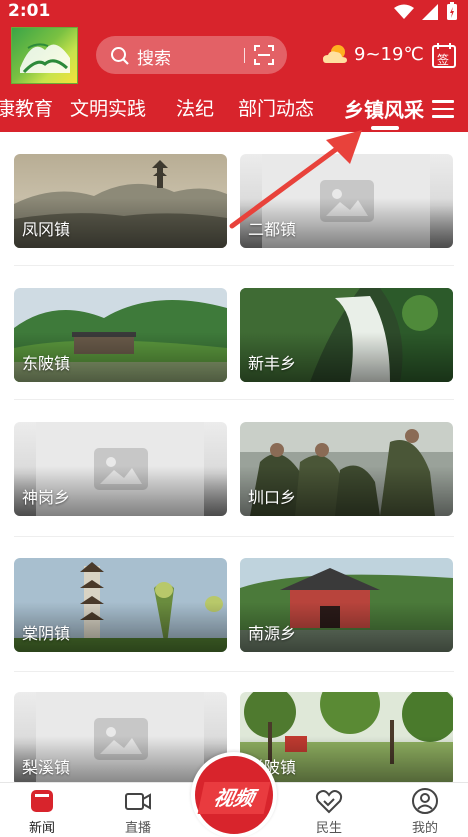 This screenshot has width=468, height=837. What do you see at coordinates (120, 201) in the screenshot?
I see `town-card: 凤冈镇` at bounding box center [120, 201].